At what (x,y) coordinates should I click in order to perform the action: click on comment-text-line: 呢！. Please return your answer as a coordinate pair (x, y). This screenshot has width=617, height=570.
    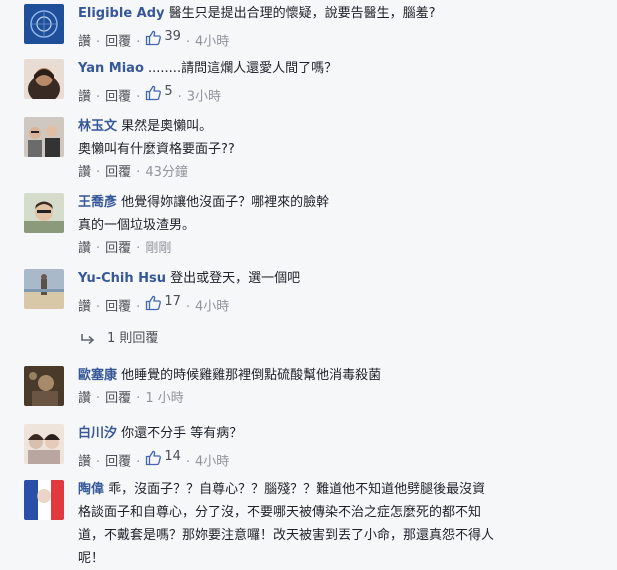
    Looking at the image, I should click on (342, 558).